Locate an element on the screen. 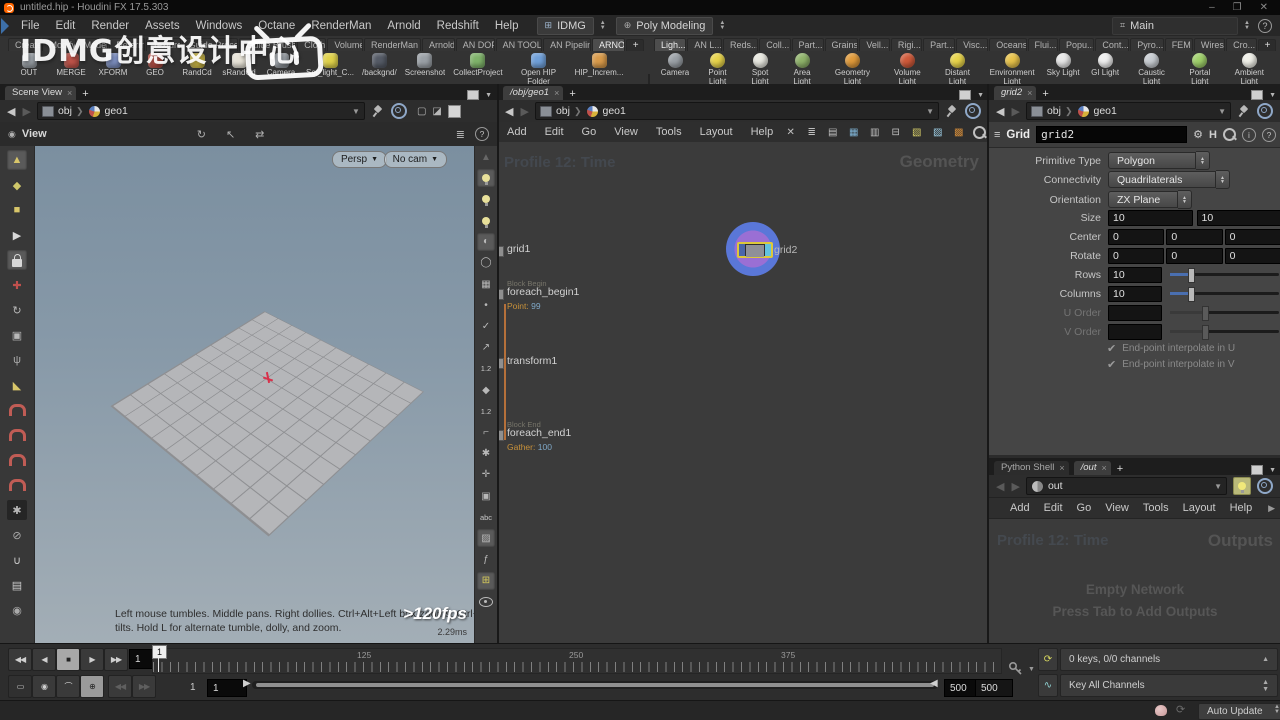 The image size is (1280, 720). network-tab: /obj/geo1 × is located at coordinates (533, 93).